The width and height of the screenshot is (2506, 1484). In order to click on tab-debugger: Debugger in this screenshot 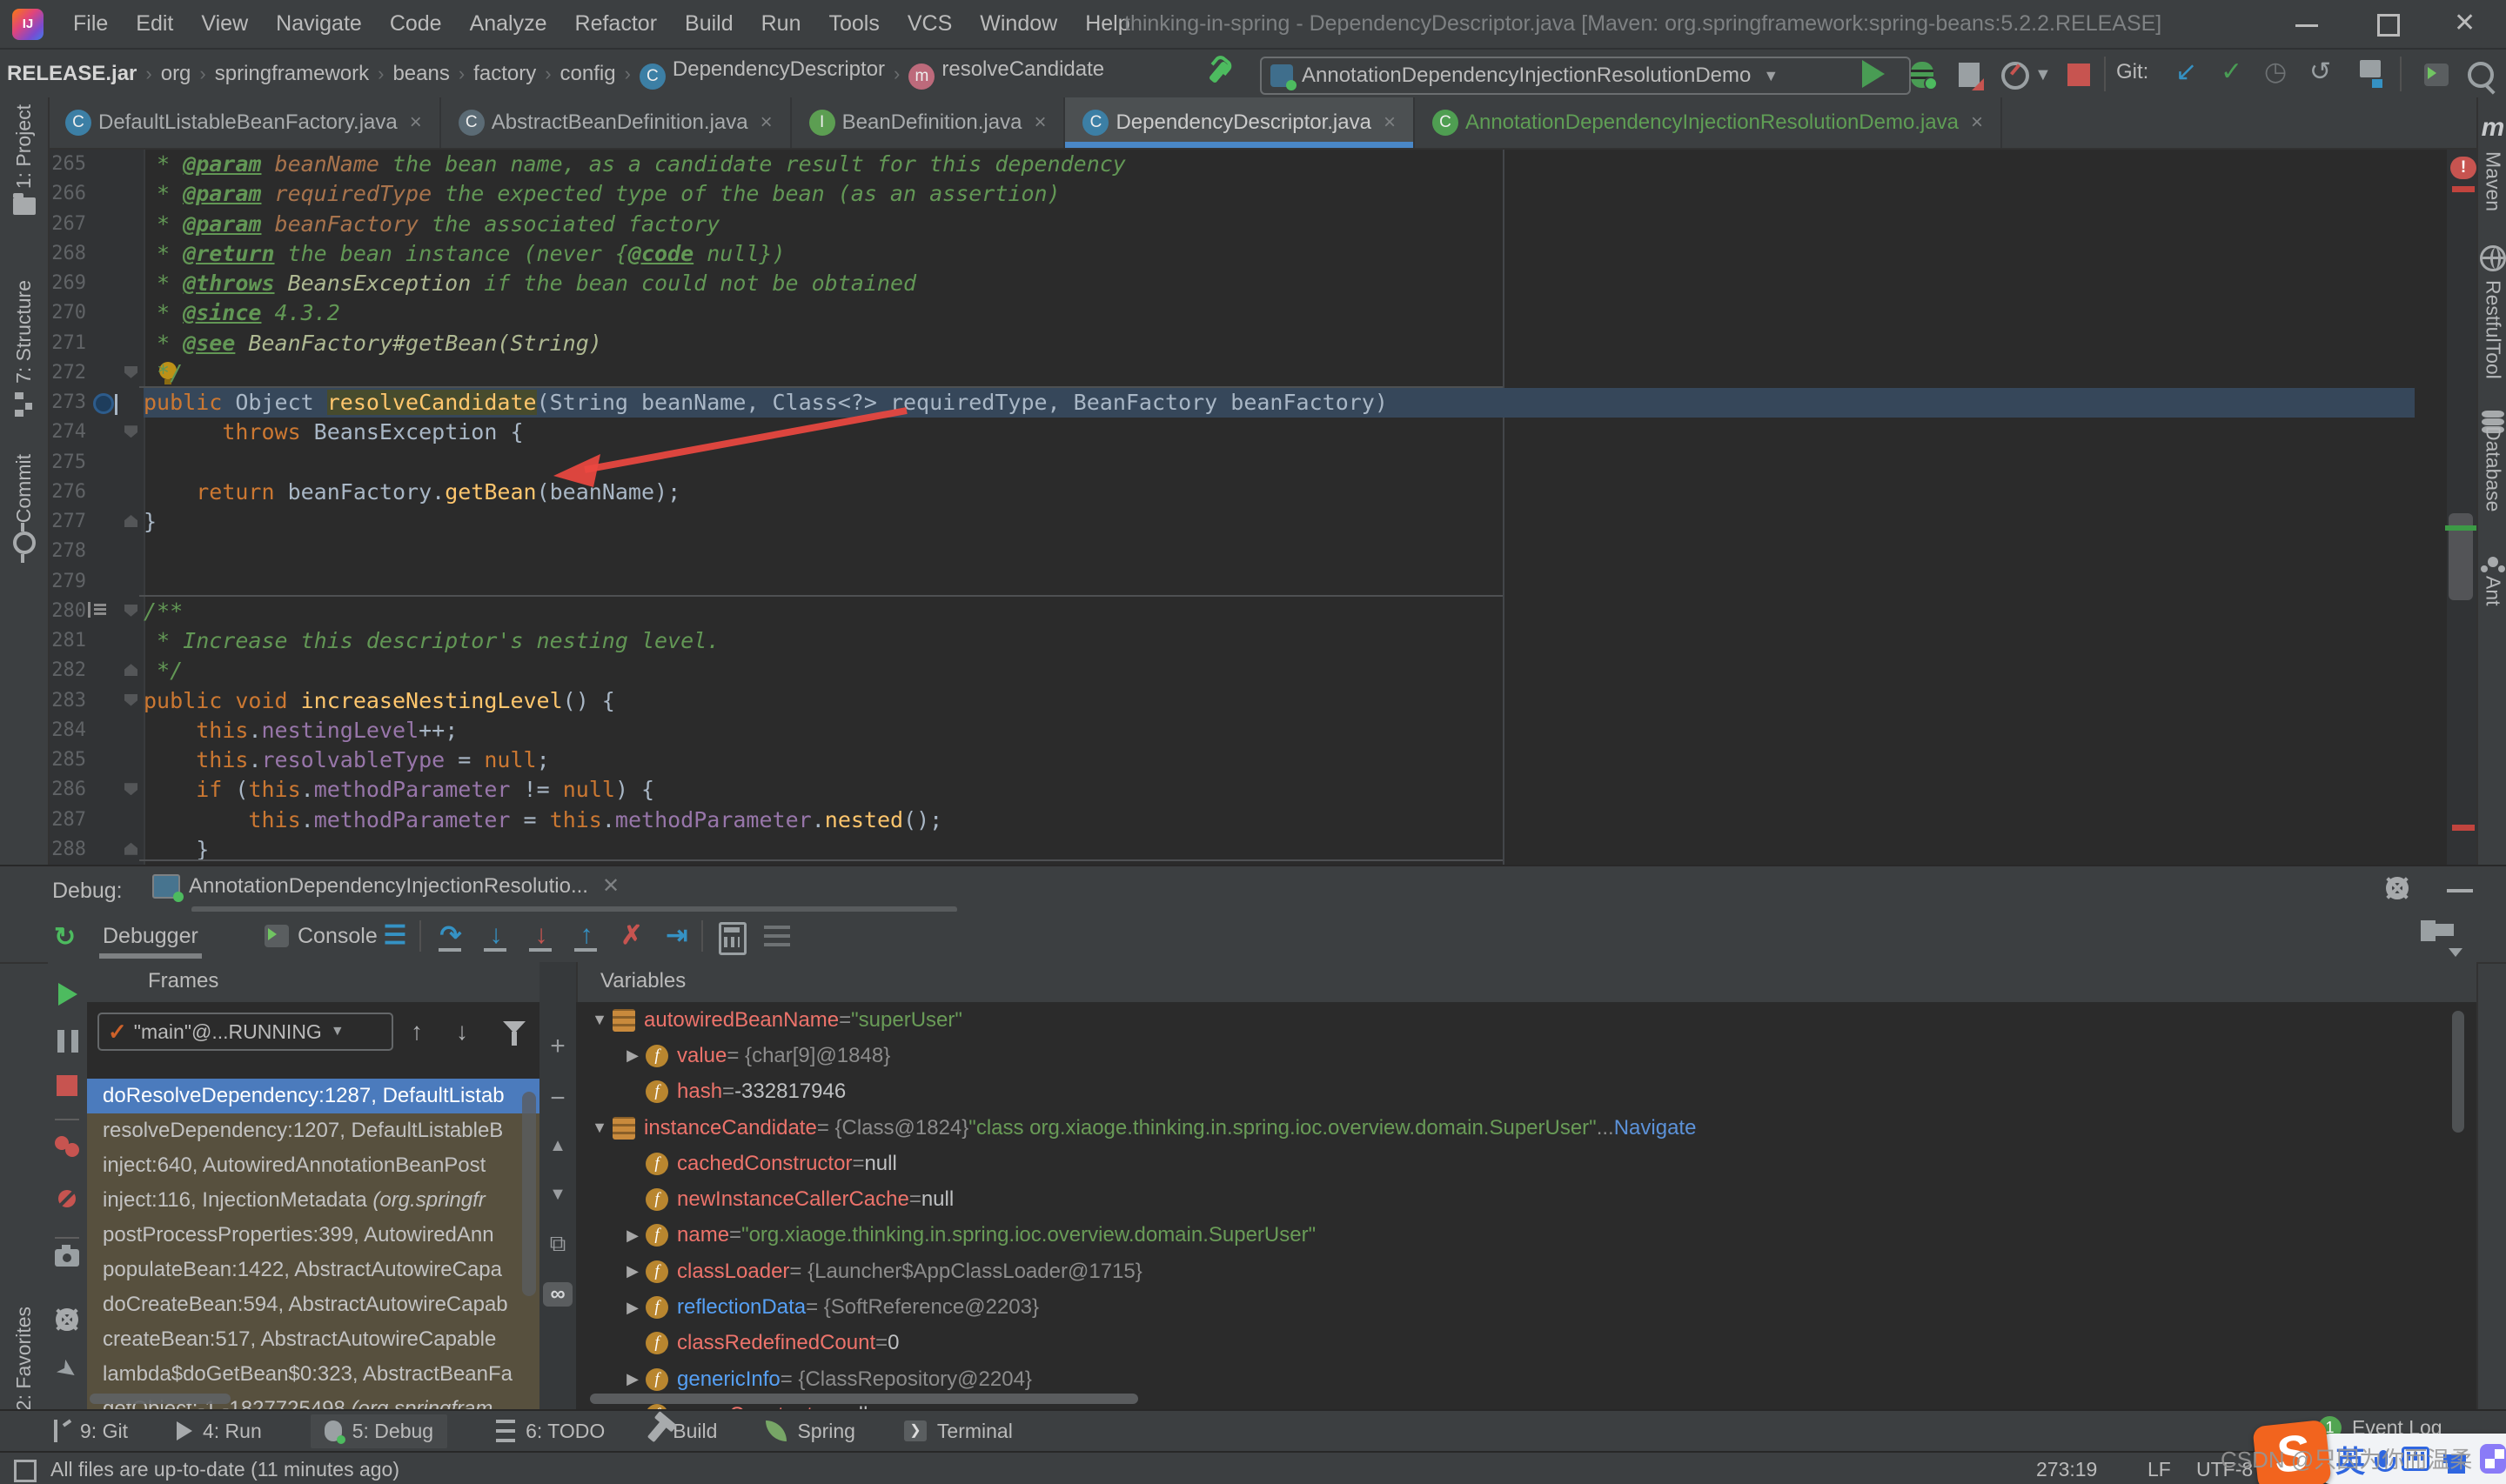, I will do `click(150, 936)`.